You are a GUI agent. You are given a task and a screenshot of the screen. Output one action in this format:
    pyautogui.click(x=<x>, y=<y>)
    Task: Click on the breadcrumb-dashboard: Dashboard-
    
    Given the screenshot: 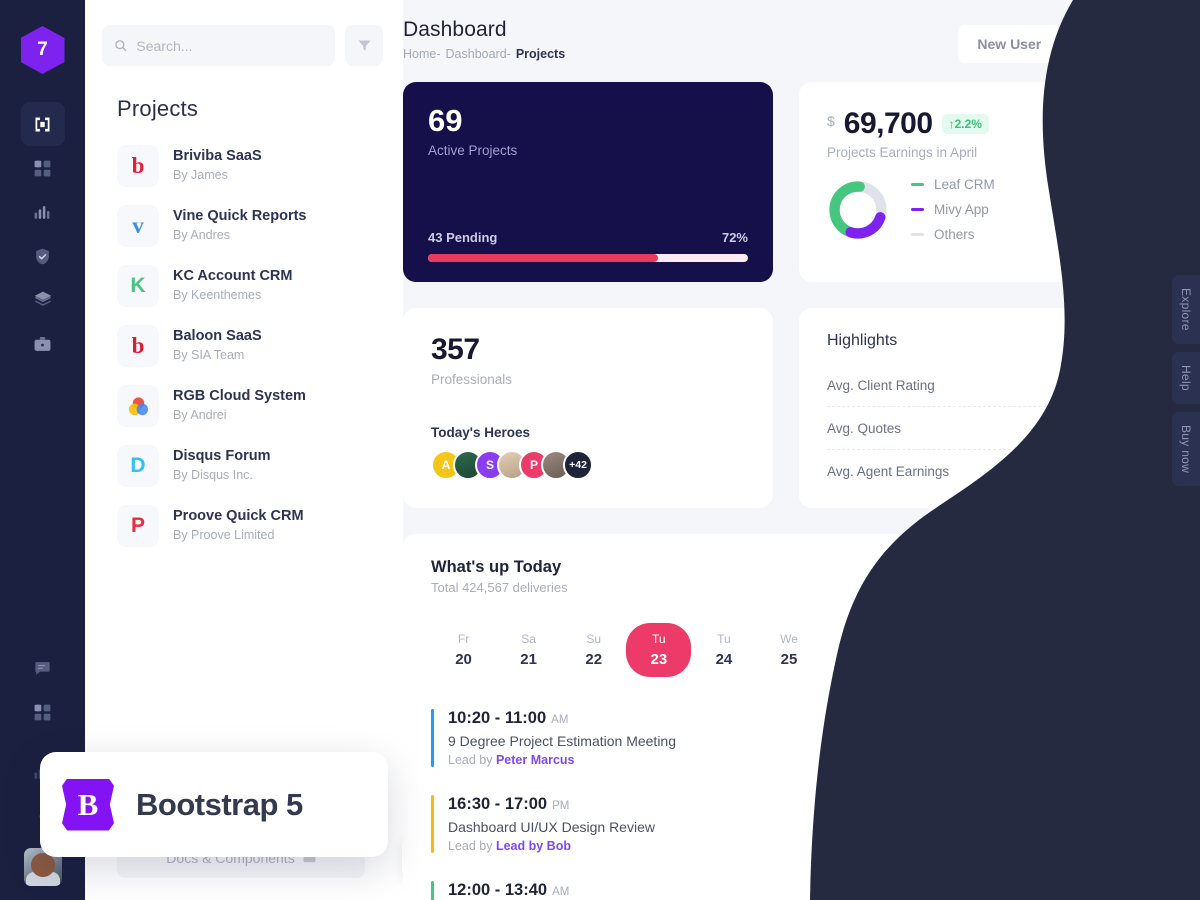 What is the action you would take?
    pyautogui.click(x=478, y=54)
    